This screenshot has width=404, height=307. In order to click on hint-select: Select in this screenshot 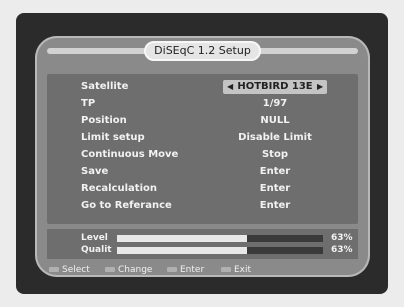, I will do `click(69, 270)`.